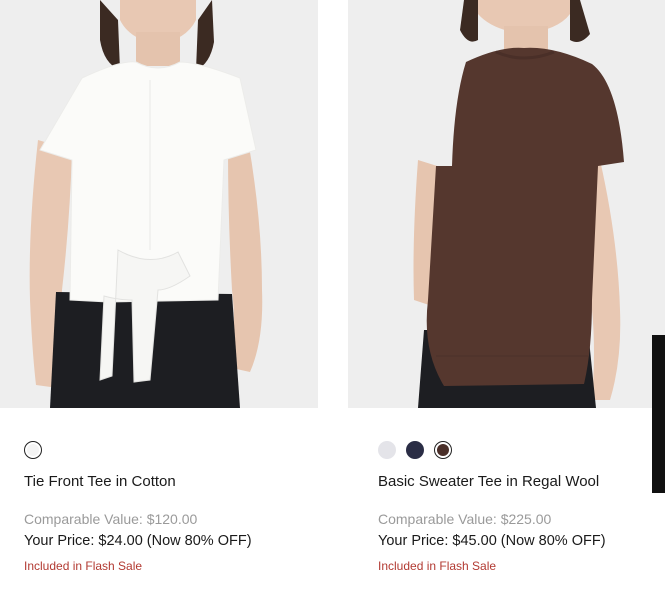 Image resolution: width=665 pixels, height=589 pixels. What do you see at coordinates (658, 414) in the screenshot?
I see `side-feedback-tab` at bounding box center [658, 414].